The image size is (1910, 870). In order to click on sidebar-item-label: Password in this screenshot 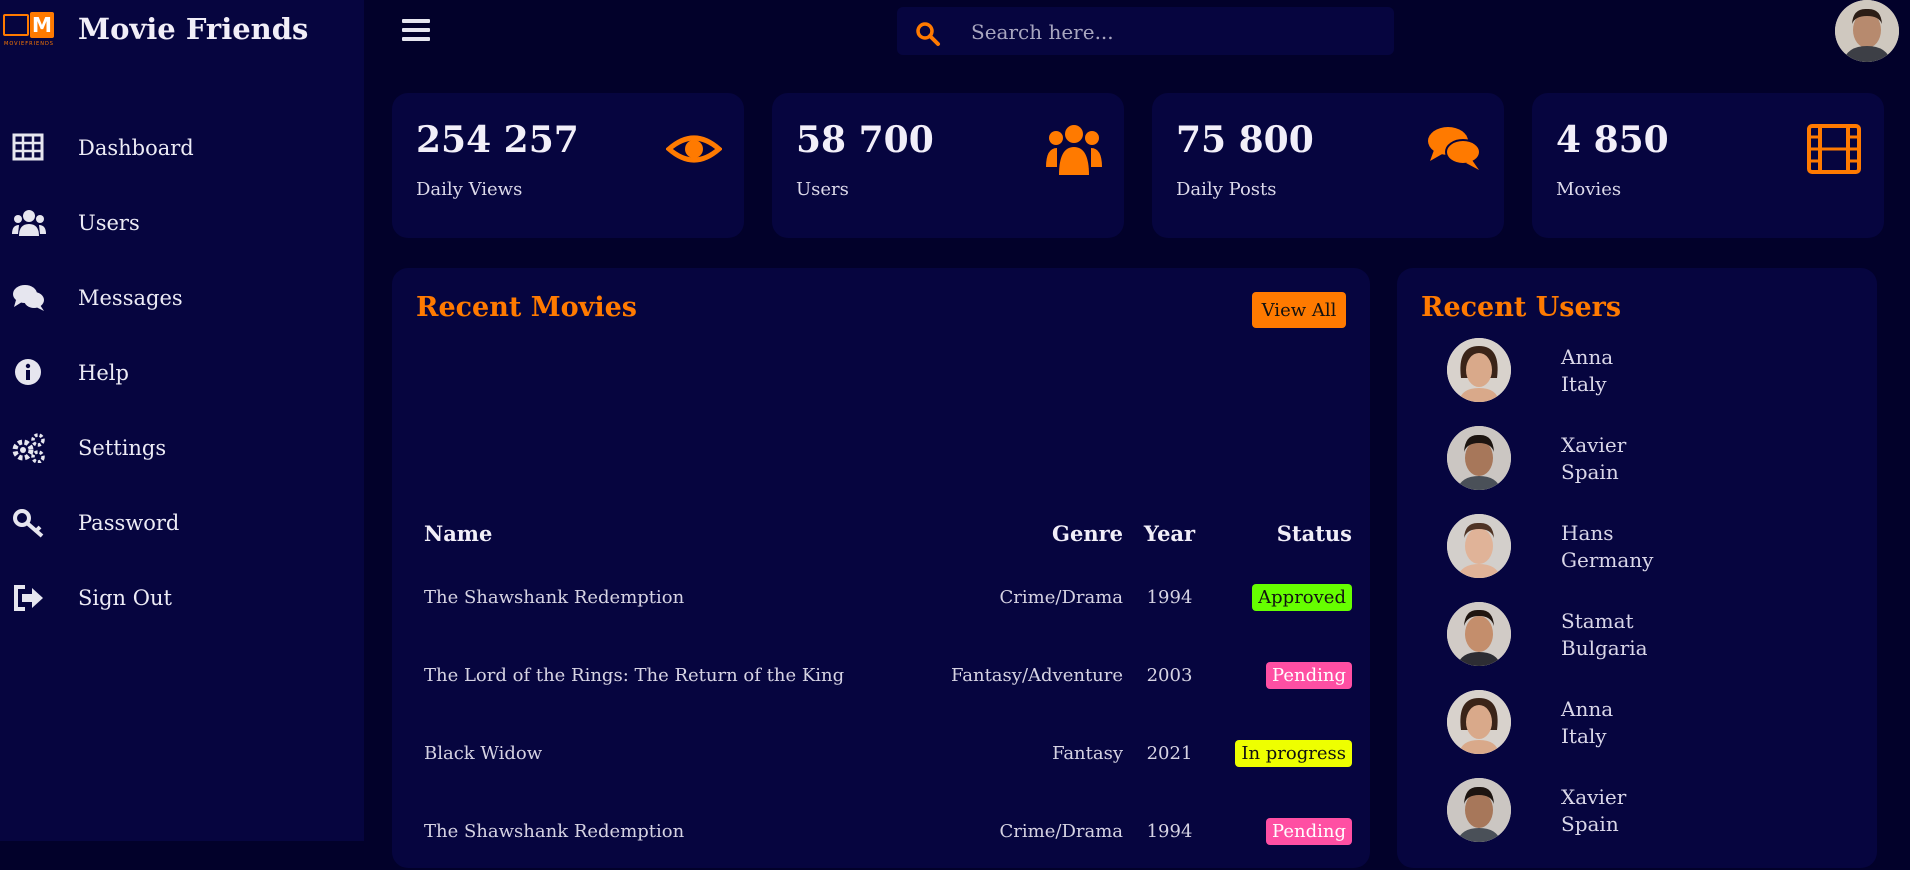, I will do `click(129, 522)`.